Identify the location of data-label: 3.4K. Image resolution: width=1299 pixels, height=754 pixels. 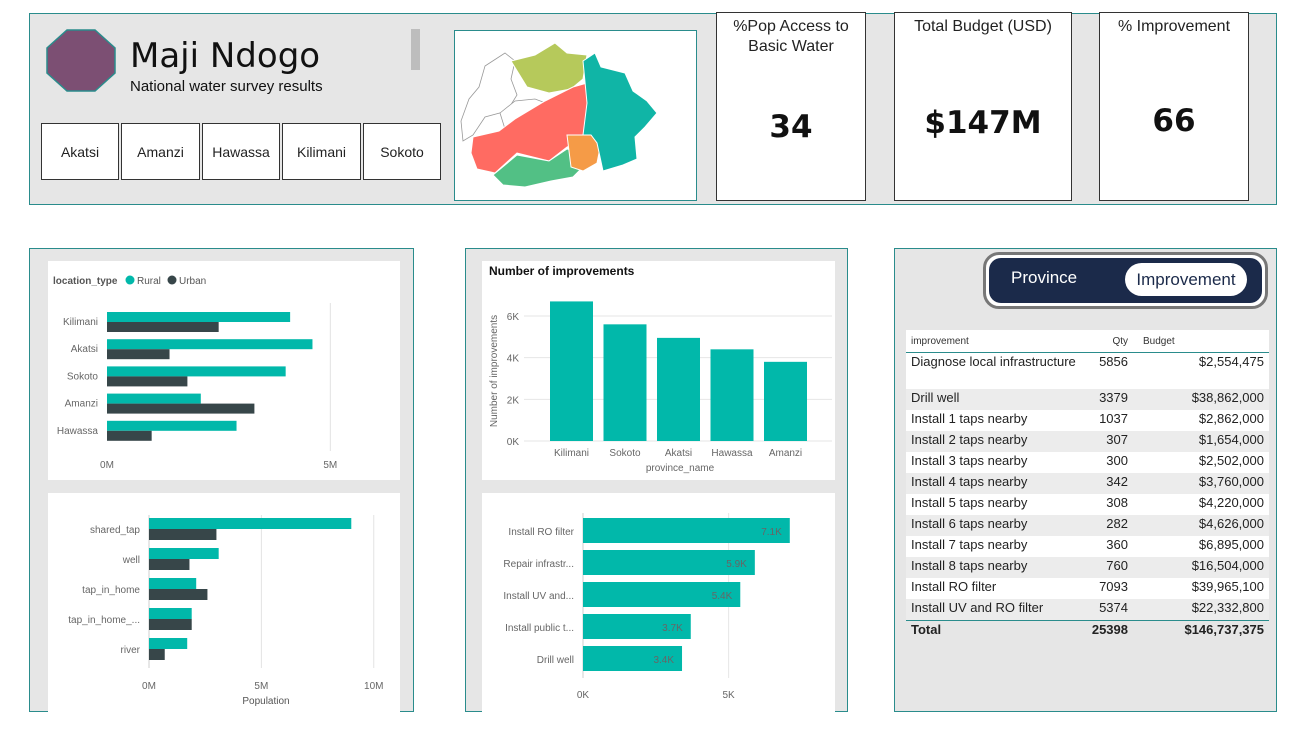
(663, 660).